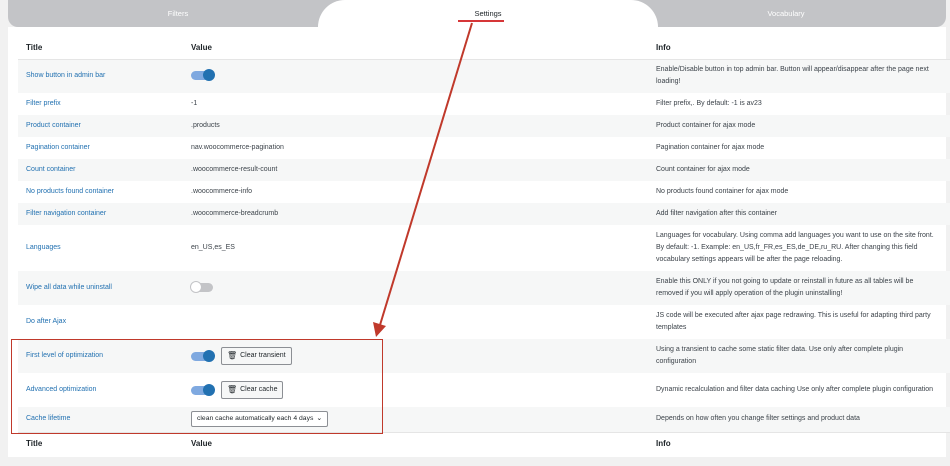  What do you see at coordinates (100, 356) in the screenshot?
I see `row-title: First level of optimization` at bounding box center [100, 356].